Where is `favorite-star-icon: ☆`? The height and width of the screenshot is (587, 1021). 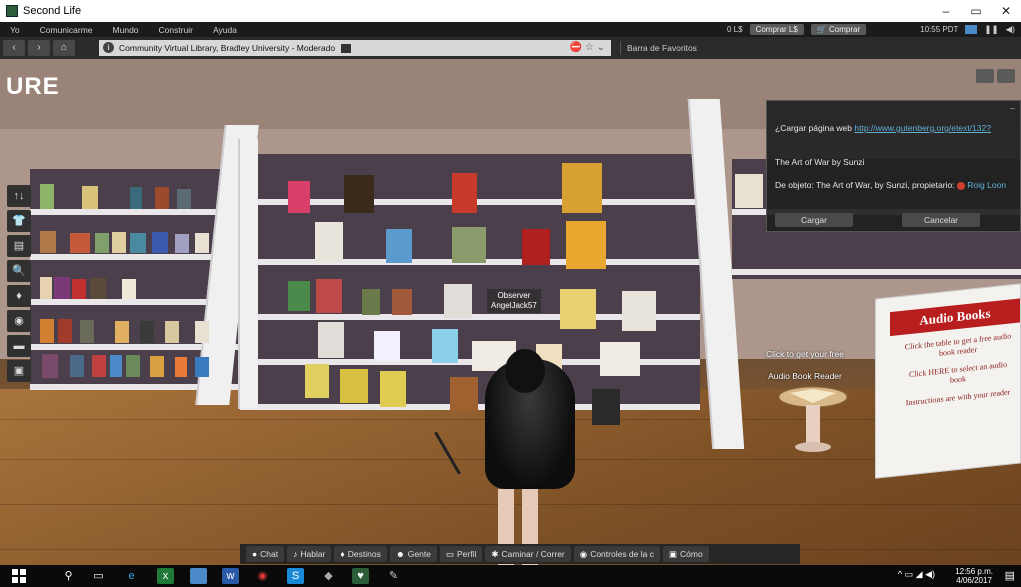 favorite-star-icon: ☆ is located at coordinates (589, 47).